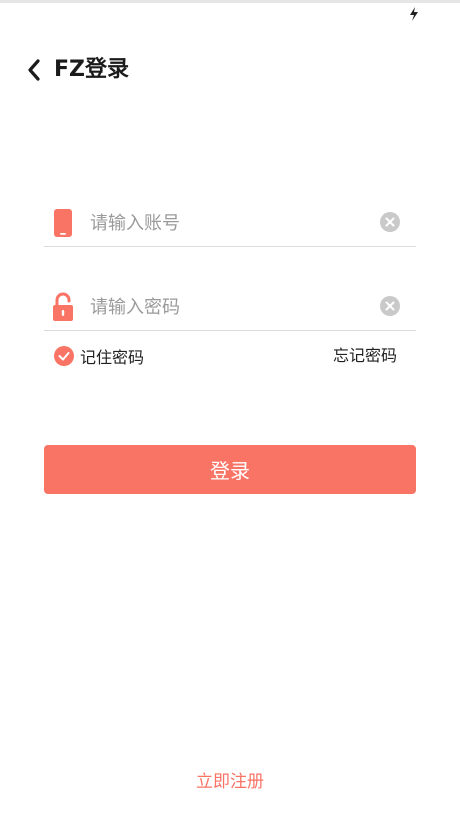 The image size is (460, 819). Describe the element at coordinates (63, 307) in the screenshot. I see `unlock-icon` at that location.